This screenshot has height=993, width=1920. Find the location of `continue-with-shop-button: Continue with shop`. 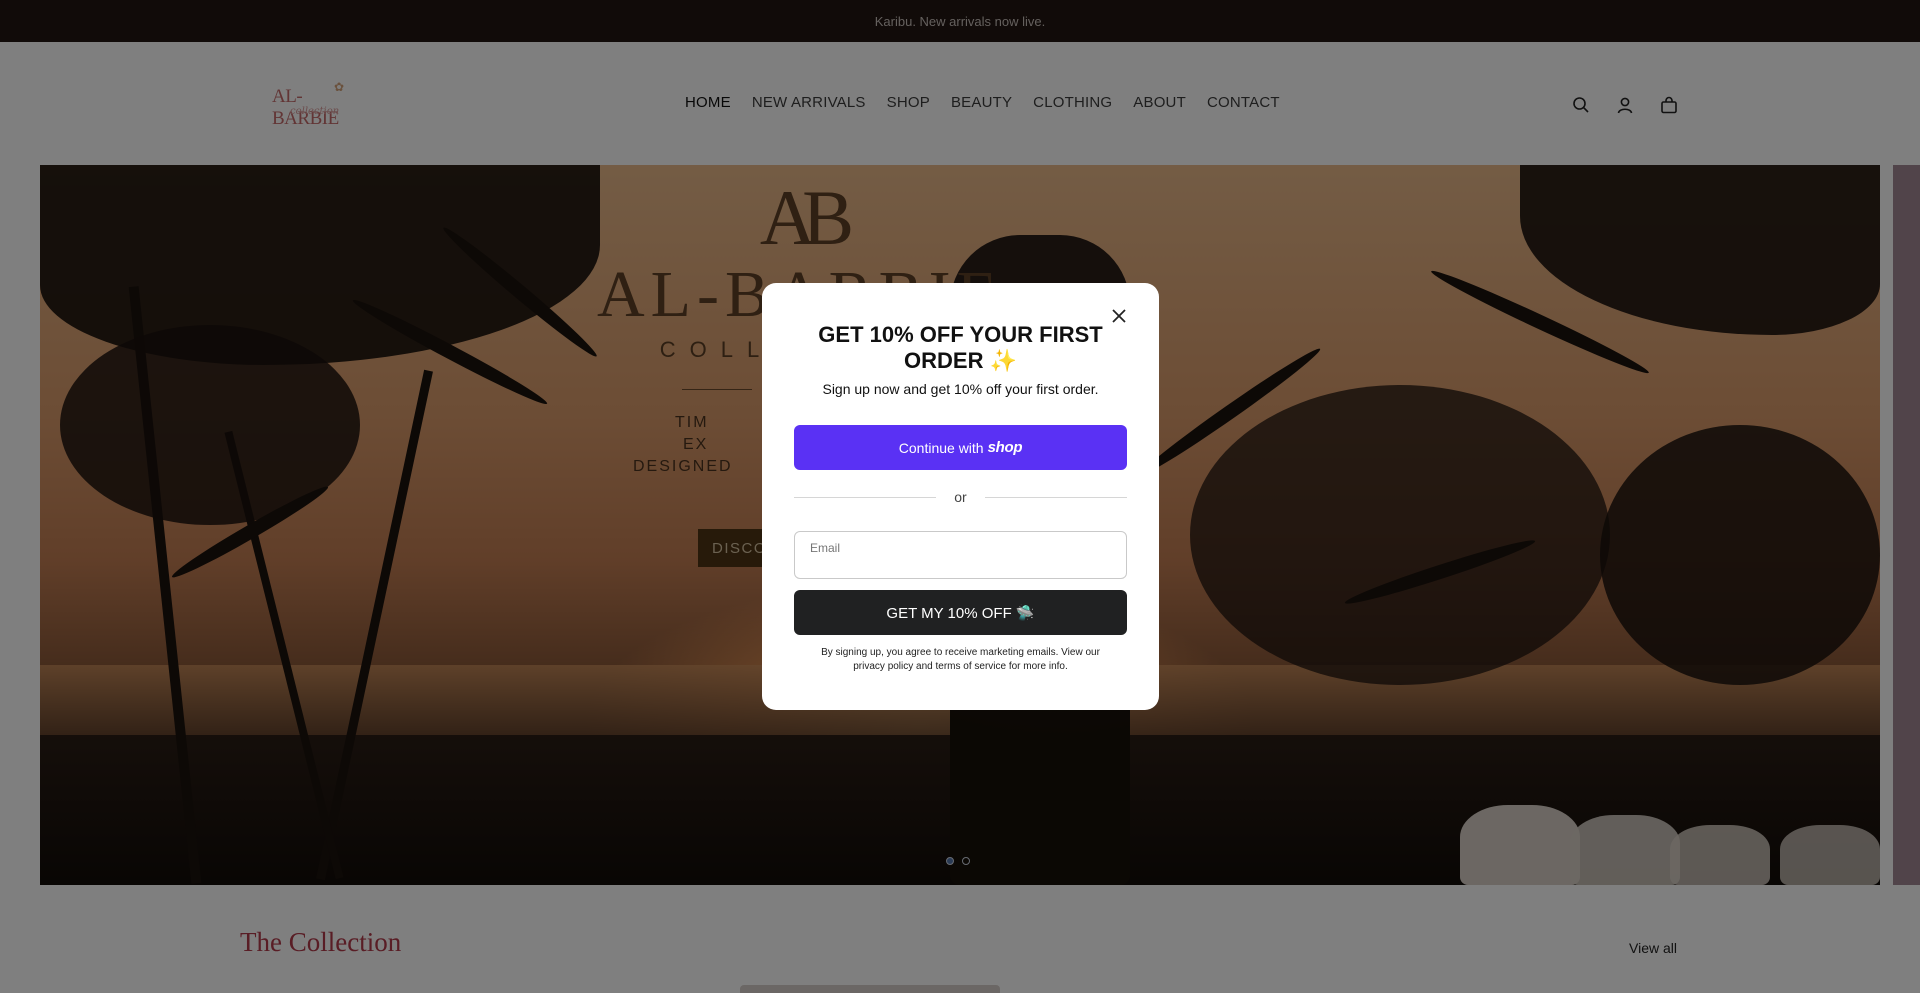

continue-with-shop-button: Continue with shop is located at coordinates (960, 447).